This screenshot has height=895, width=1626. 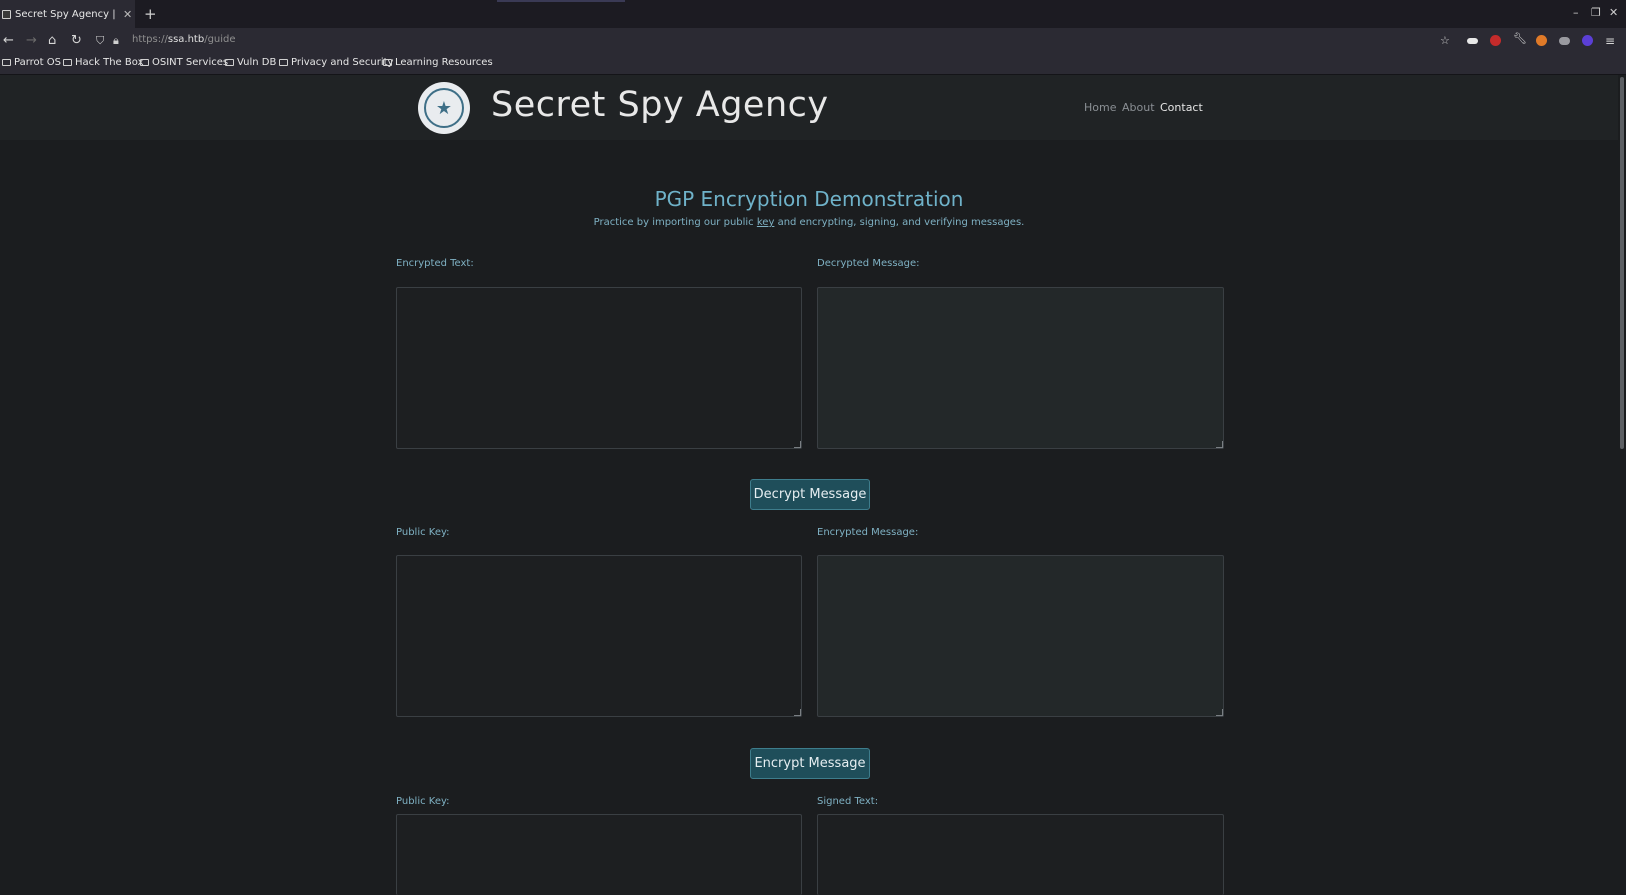 I want to click on browser-tab-active: Secret Spy Agency | PGP ✕, so click(x=67, y=14).